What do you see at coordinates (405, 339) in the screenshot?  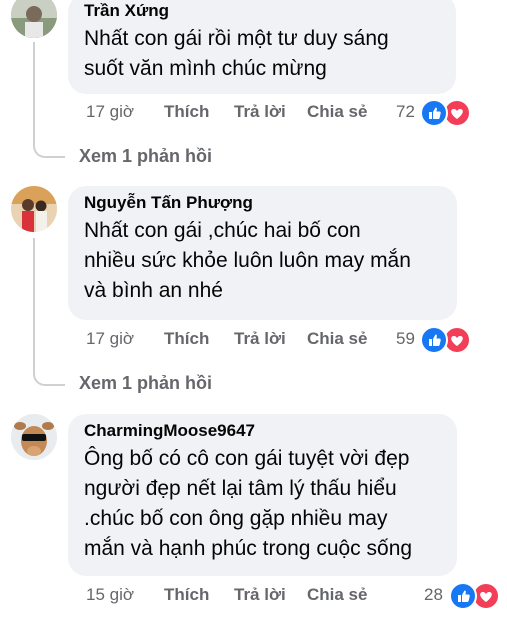 I see `reaction-count: 59` at bounding box center [405, 339].